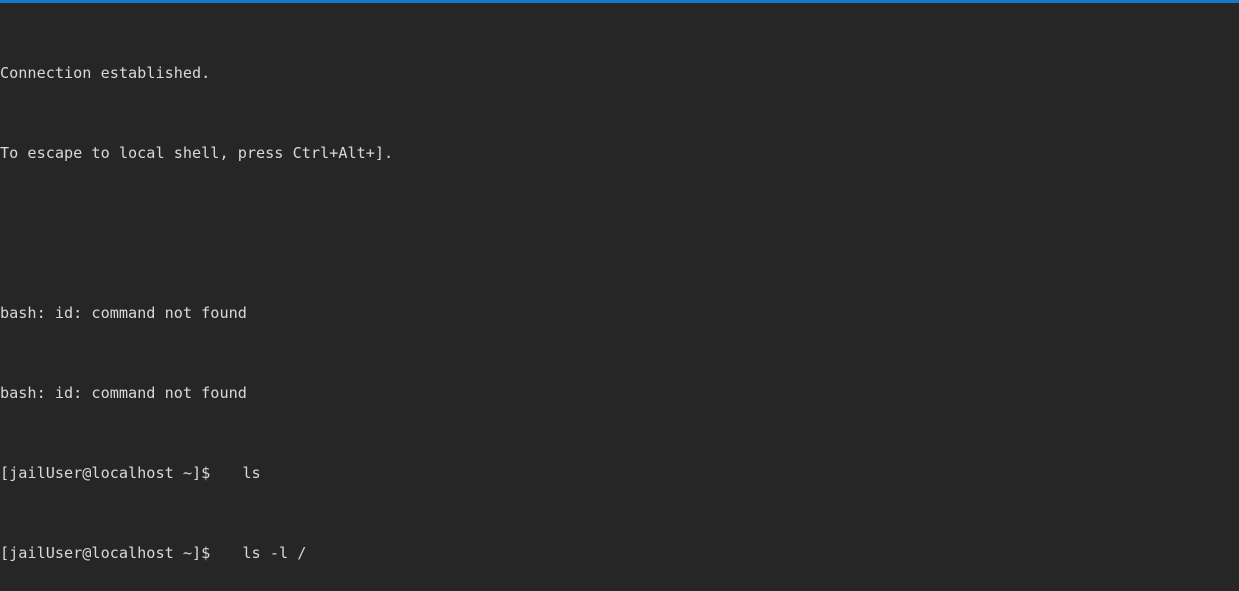  Describe the element at coordinates (619, 473) in the screenshot. I see `terminal-line-prompt-ls: [jailUser@localhost ~]$ ls` at that location.